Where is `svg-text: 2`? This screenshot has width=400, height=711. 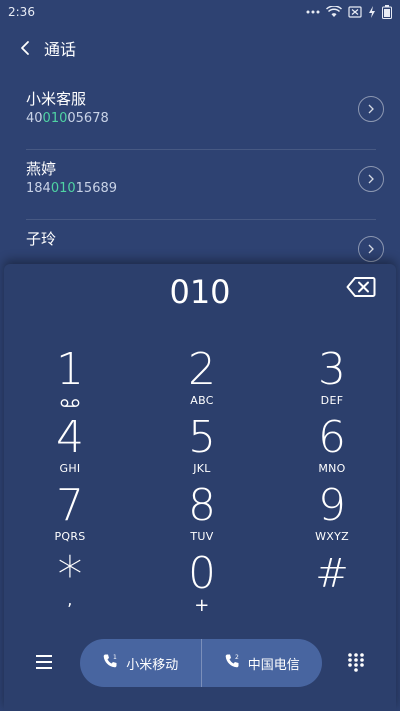 svg-text: 2 is located at coordinates (237, 657).